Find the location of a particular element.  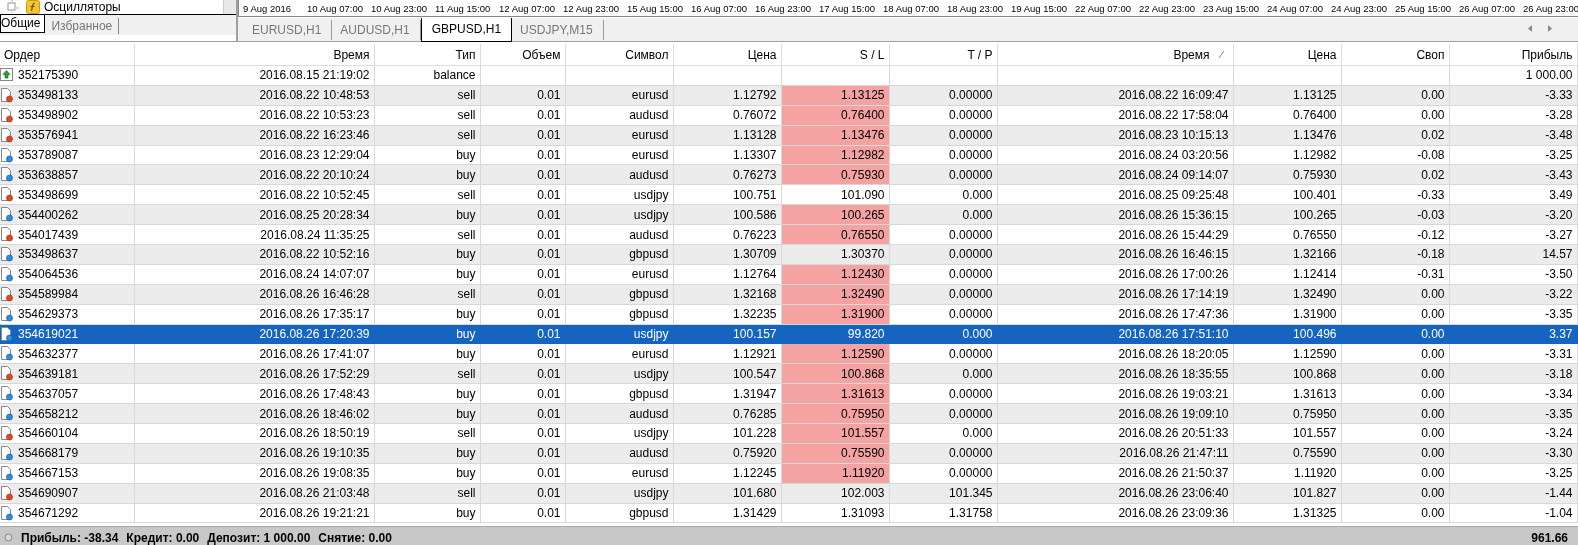

table-cell: 2016.08.26 17:41:07 is located at coordinates (314, 353).